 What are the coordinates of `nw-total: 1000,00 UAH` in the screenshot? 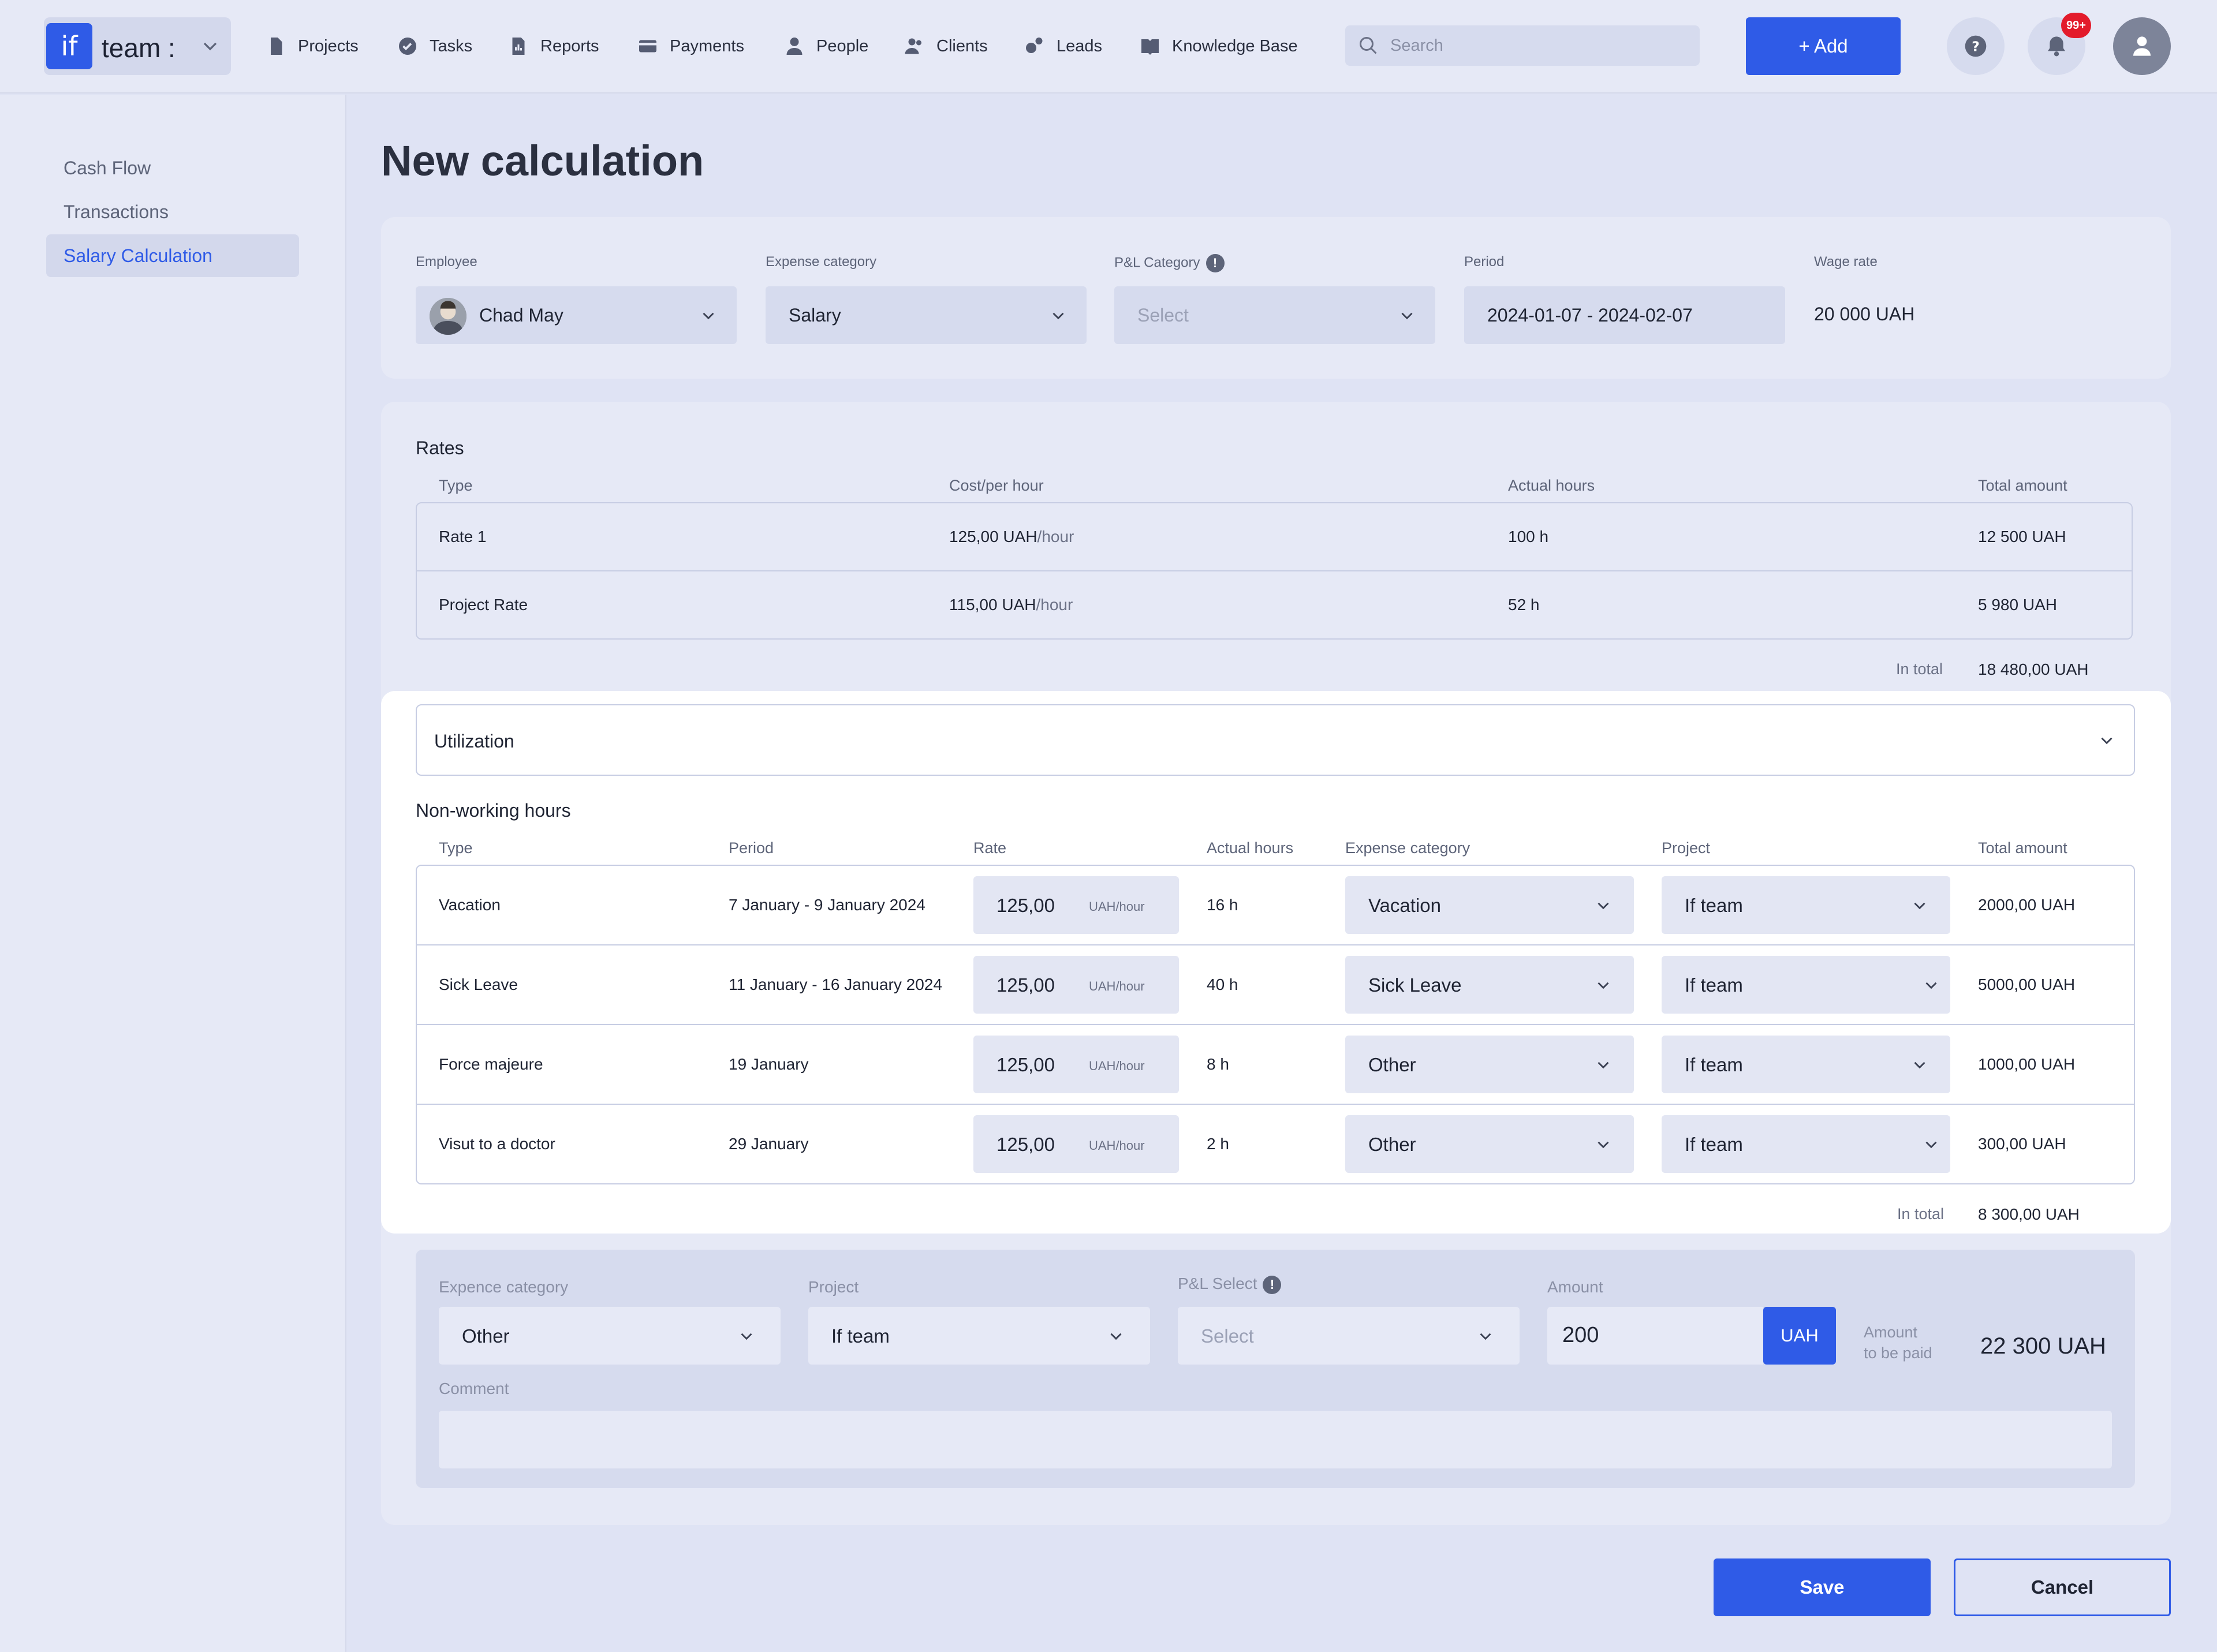 It's located at (2027, 1064).